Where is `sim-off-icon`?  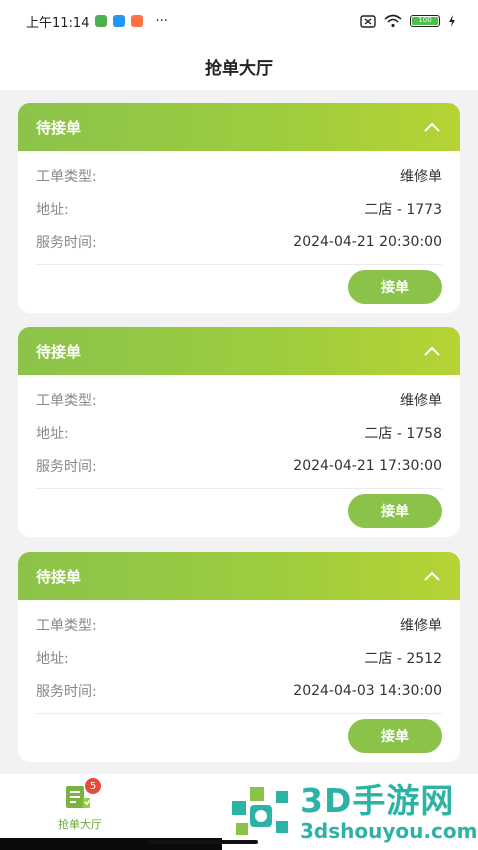
sim-off-icon is located at coordinates (368, 21).